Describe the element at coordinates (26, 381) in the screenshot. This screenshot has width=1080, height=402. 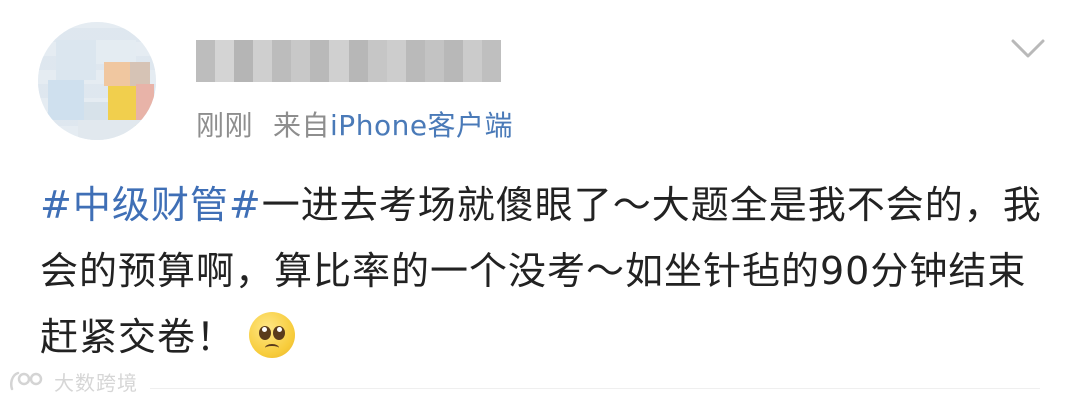
I see `brand-logo-icon` at that location.